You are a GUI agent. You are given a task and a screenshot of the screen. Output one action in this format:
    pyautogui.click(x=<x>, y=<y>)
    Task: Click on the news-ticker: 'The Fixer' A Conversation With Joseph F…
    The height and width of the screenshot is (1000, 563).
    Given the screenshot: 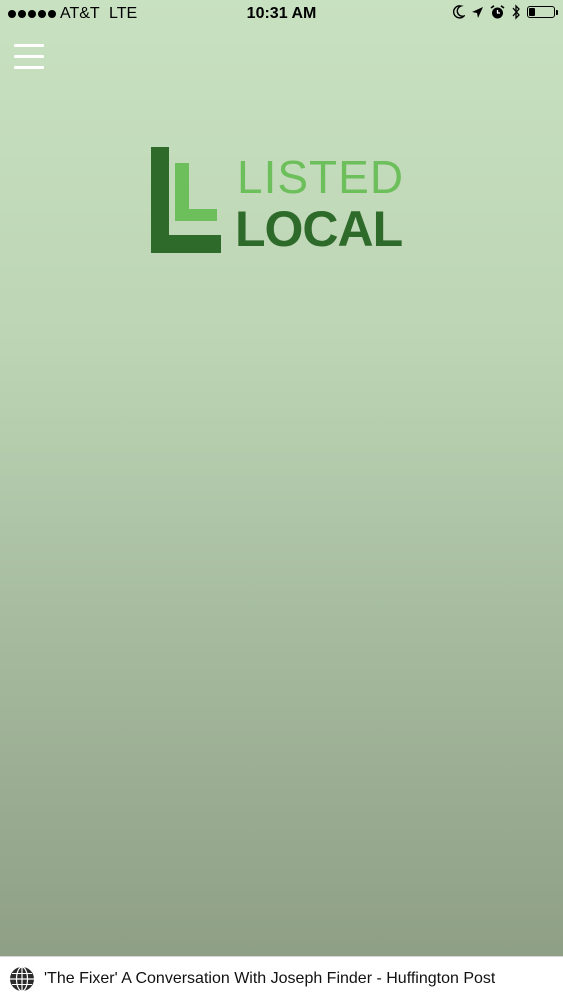 What is the action you would take?
    pyautogui.click(x=281, y=978)
    